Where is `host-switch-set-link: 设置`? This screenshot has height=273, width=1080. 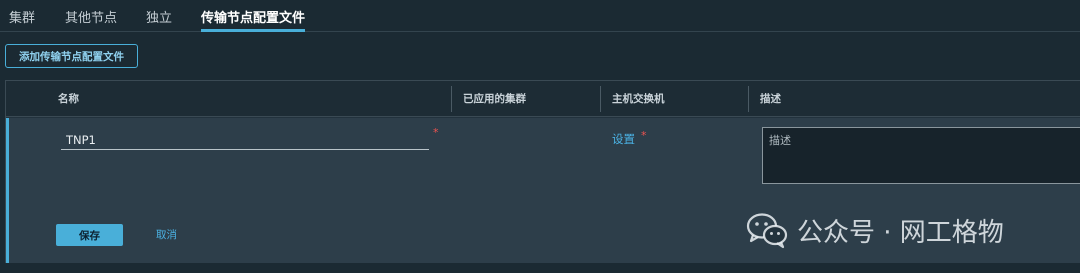 host-switch-set-link: 设置 is located at coordinates (623, 139).